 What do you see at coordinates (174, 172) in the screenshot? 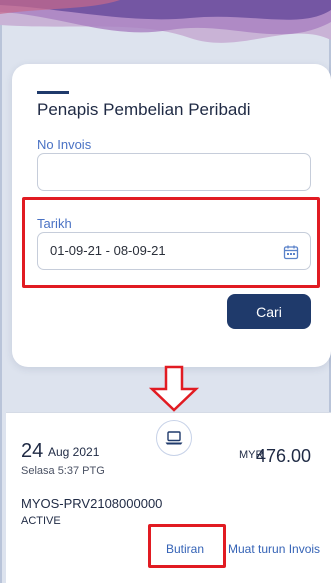
I see `invoice-input` at bounding box center [174, 172].